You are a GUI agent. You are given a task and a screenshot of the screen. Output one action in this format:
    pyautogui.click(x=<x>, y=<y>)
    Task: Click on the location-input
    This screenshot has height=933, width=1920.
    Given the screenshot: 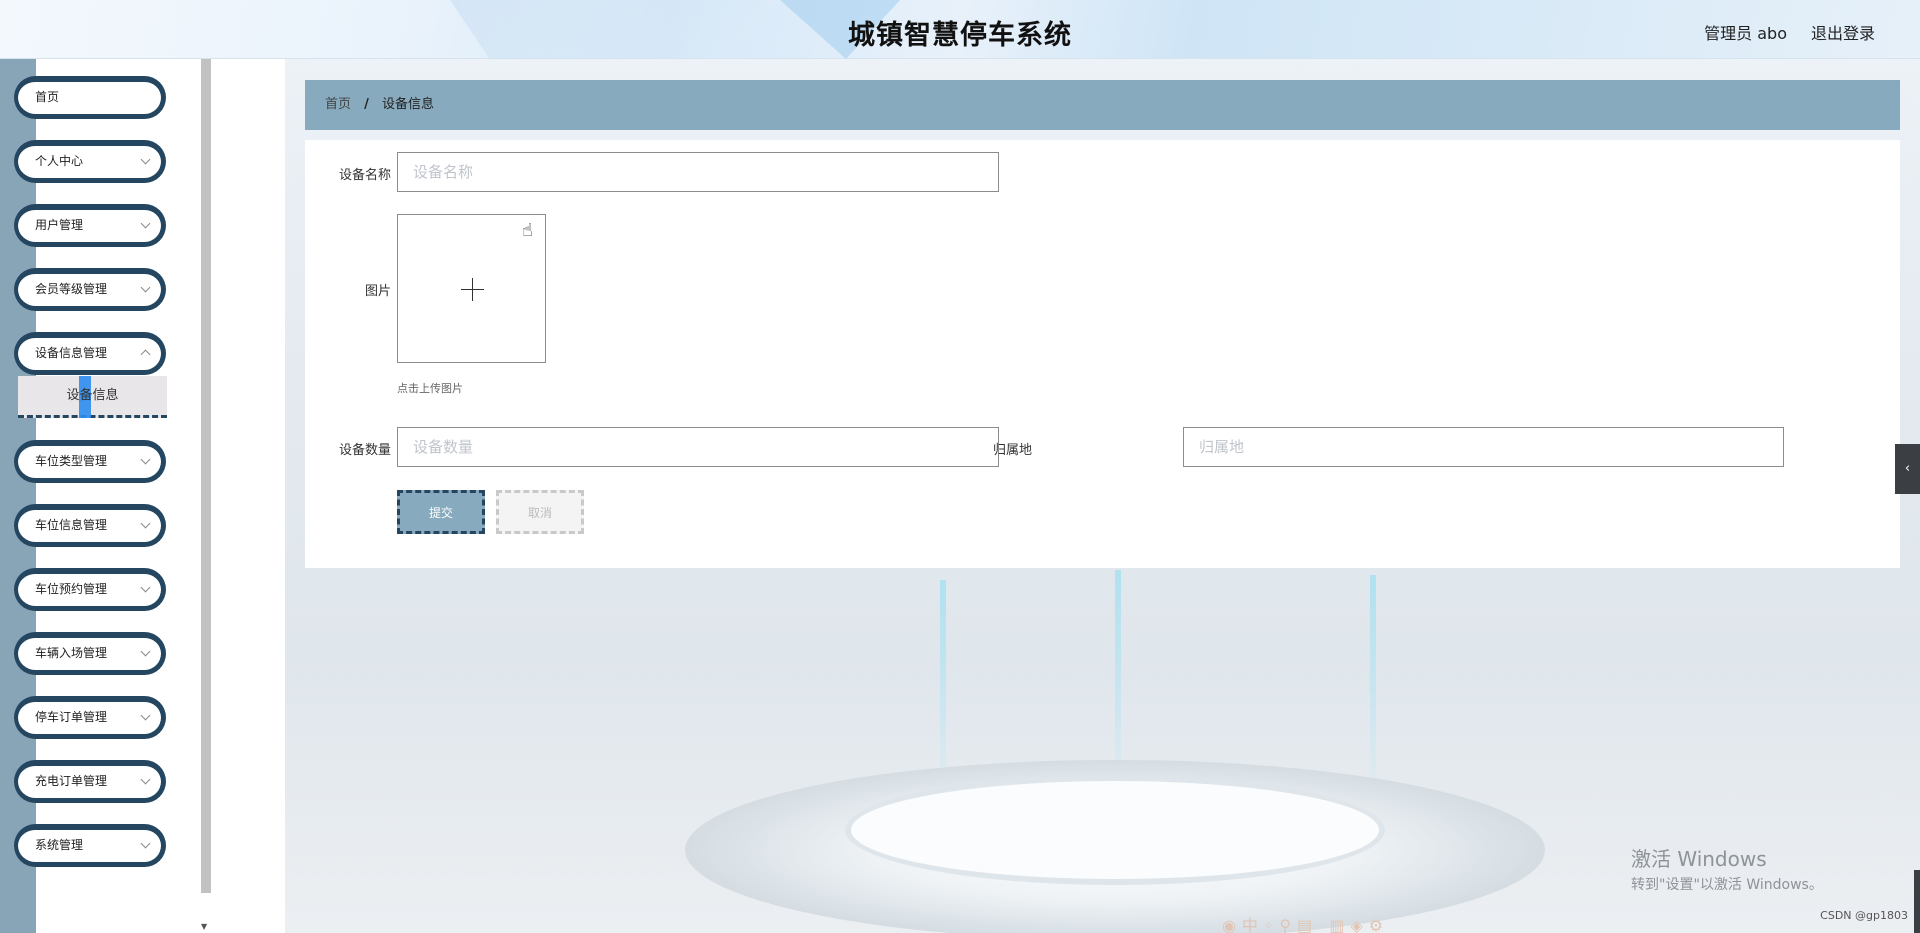 What is the action you would take?
    pyautogui.click(x=1483, y=447)
    